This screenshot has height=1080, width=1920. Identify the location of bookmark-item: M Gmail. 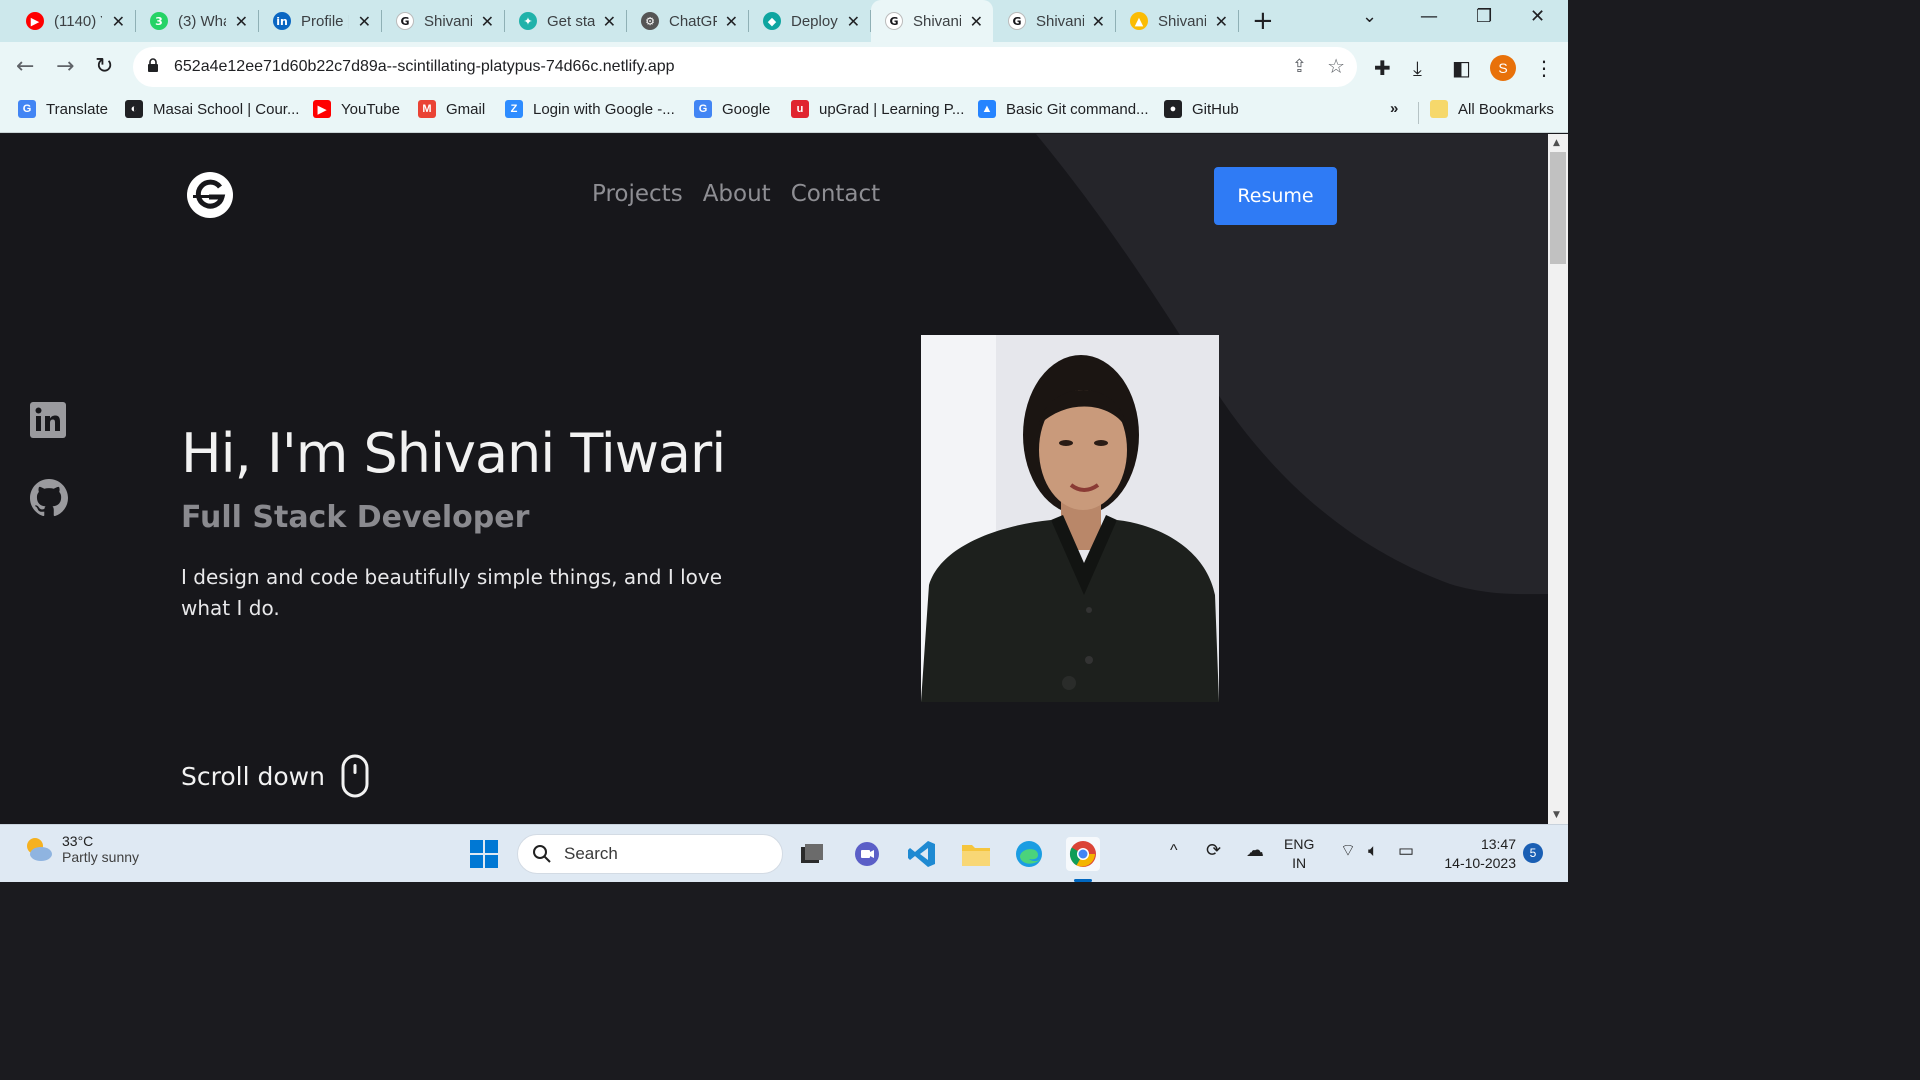
(451, 109).